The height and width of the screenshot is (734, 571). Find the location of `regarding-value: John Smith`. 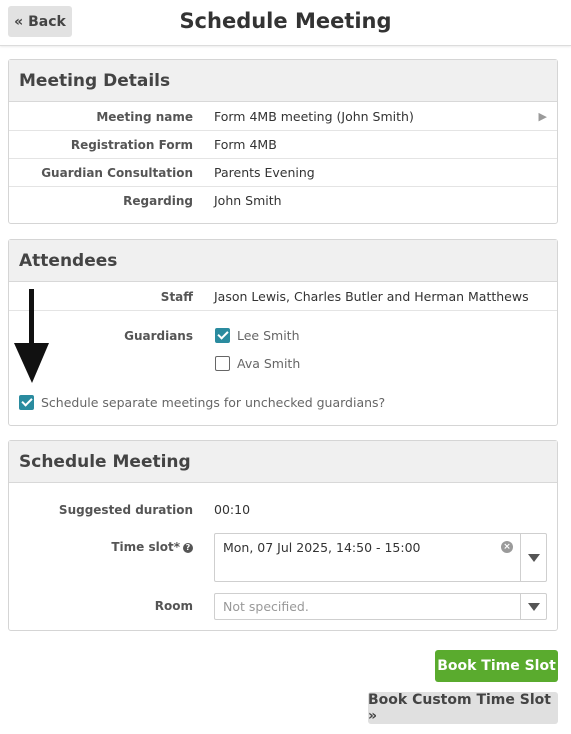

regarding-value: John Smith is located at coordinates (248, 200).